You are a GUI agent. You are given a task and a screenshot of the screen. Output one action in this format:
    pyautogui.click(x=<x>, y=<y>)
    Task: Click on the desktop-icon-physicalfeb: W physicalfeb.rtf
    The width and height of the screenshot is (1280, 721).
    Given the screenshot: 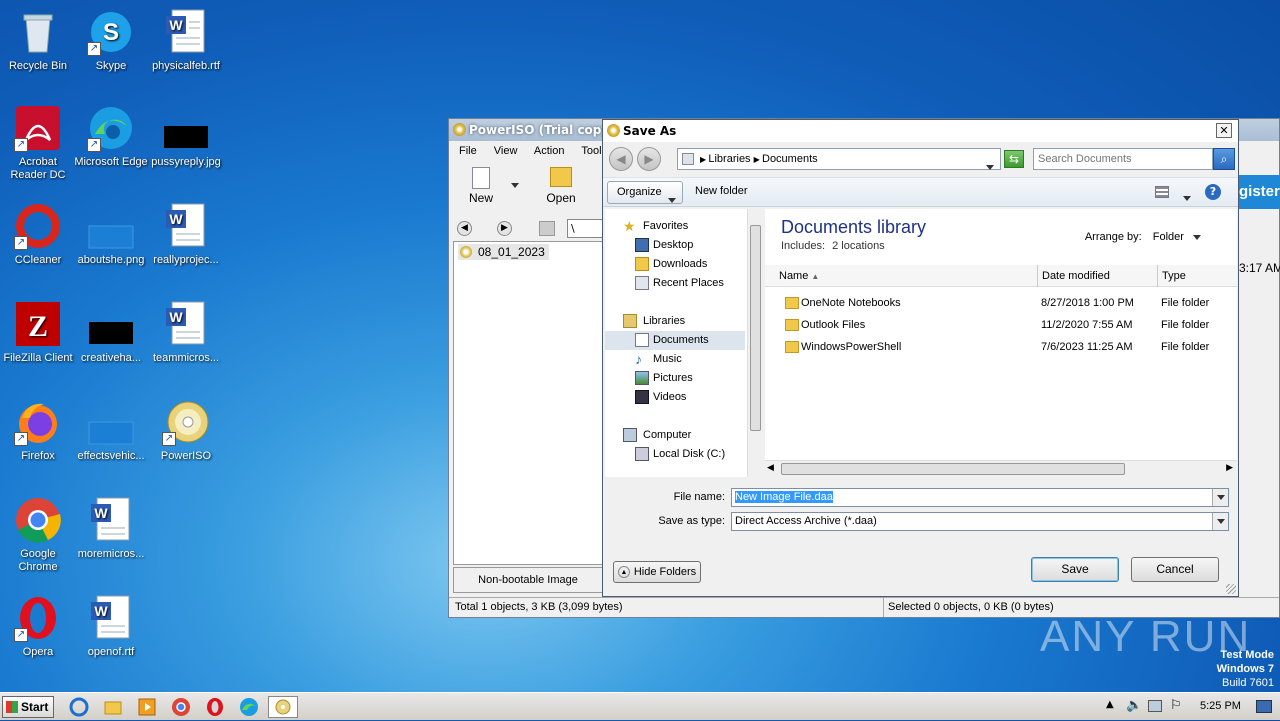 What is the action you would take?
    pyautogui.click(x=186, y=40)
    